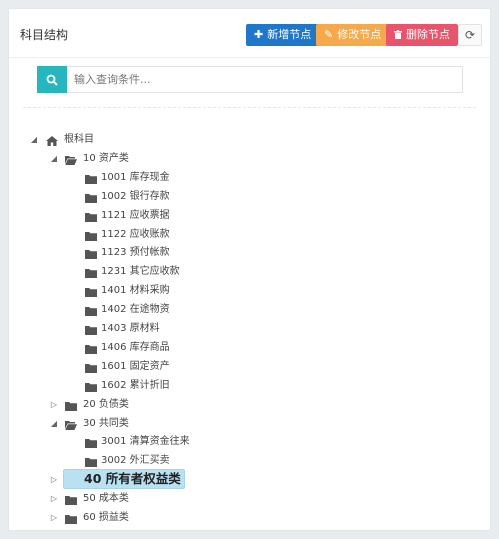 Image resolution: width=499 pixels, height=539 pixels. I want to click on panel-header: 科目结构 ✚ 新增节点 ✎ 修改节点 删除节点 ⟳, so click(249, 33).